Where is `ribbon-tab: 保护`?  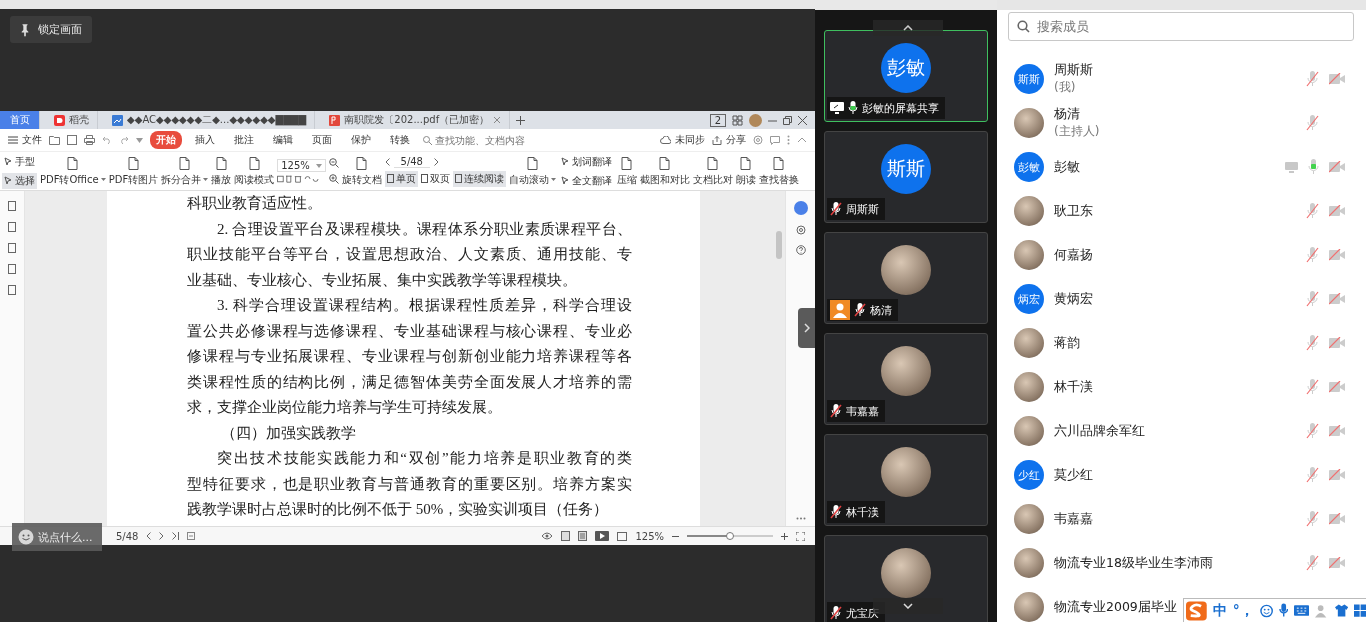
ribbon-tab: 保护 is located at coordinates (361, 140).